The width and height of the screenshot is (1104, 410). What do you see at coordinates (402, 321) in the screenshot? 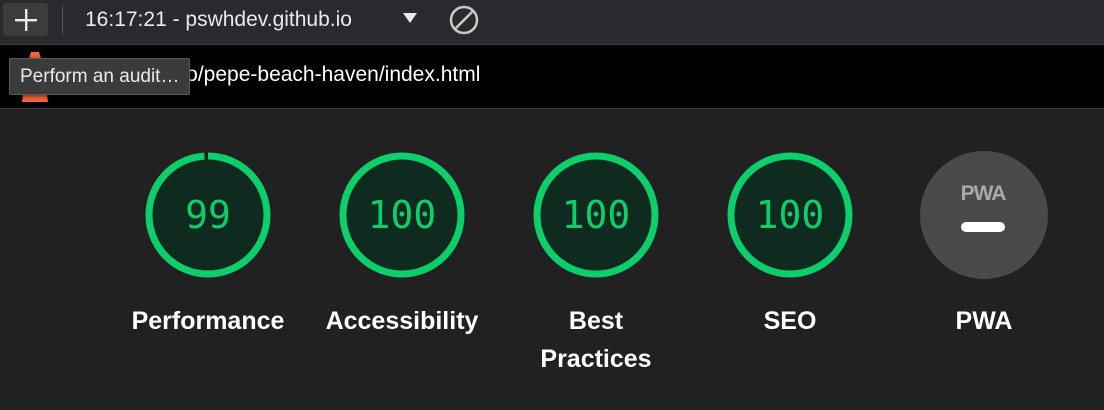
I see `accessibility-label: Accessibility` at bounding box center [402, 321].